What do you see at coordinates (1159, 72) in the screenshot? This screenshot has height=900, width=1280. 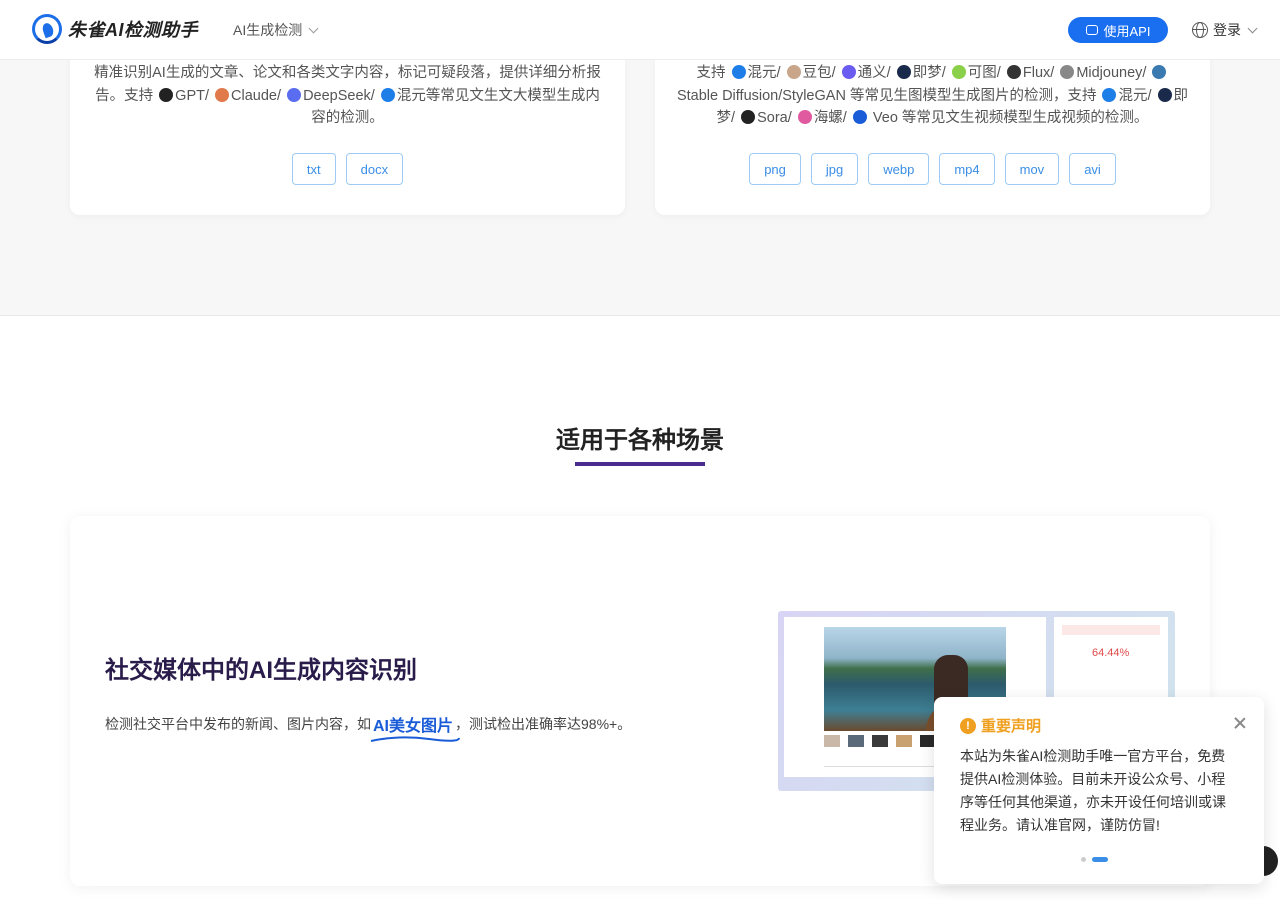 I see `stable-diffusion-icon` at bounding box center [1159, 72].